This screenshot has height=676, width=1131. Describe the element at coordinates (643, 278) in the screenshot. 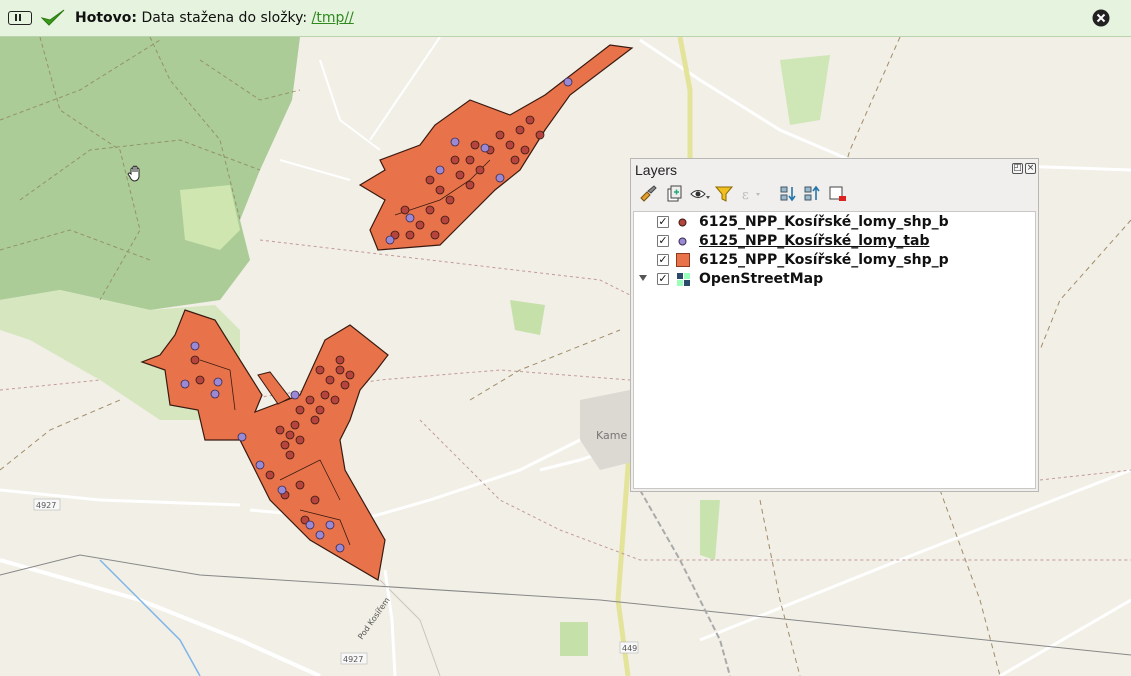

I see `expander-arrow-icon` at that location.